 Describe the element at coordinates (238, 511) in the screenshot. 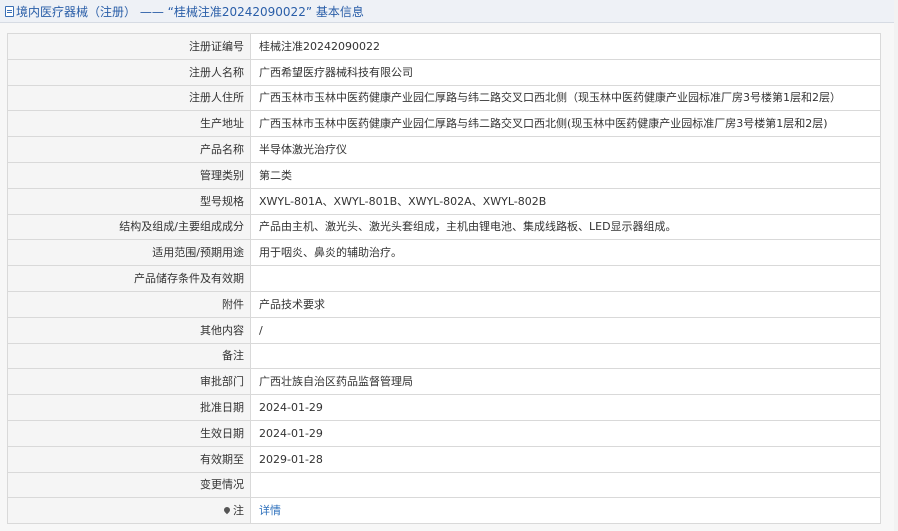

I see `note-label: 注` at that location.